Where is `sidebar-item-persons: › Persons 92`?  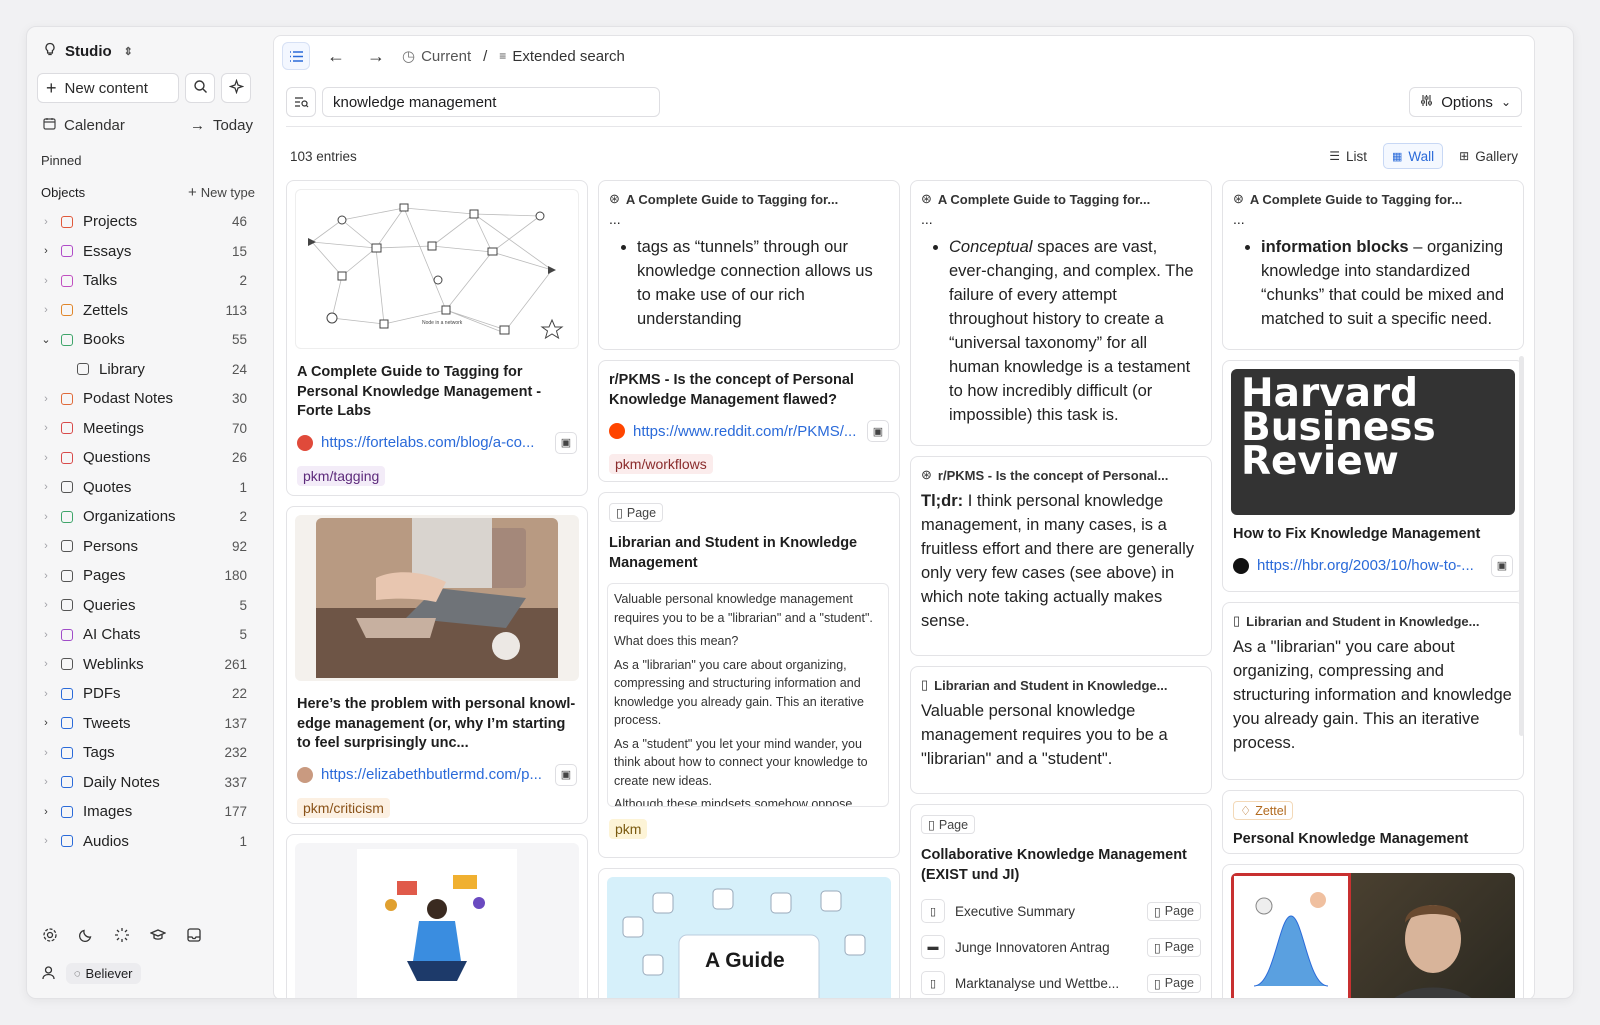
sidebar-item-persons: › Persons 92 is located at coordinates (148, 547).